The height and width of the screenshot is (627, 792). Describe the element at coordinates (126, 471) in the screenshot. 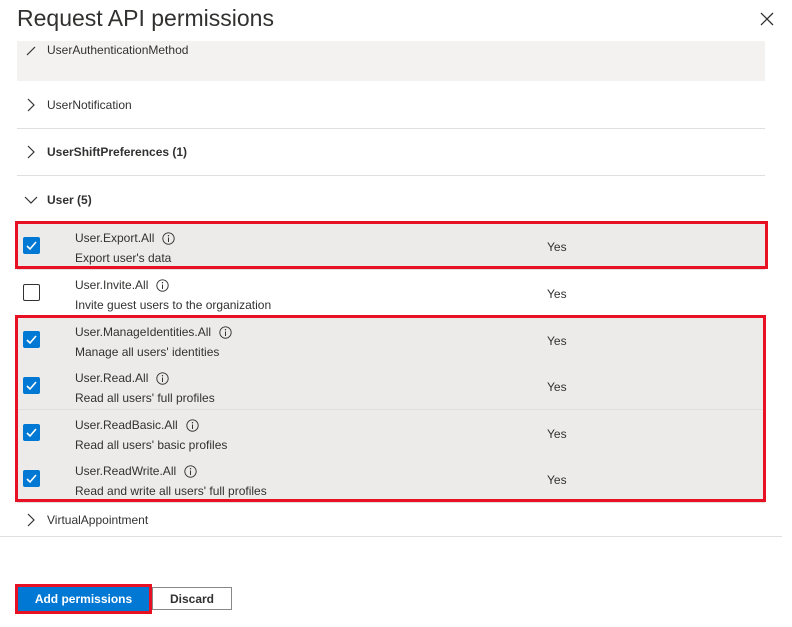

I see `permission-name: User.ReadWrite.All` at that location.